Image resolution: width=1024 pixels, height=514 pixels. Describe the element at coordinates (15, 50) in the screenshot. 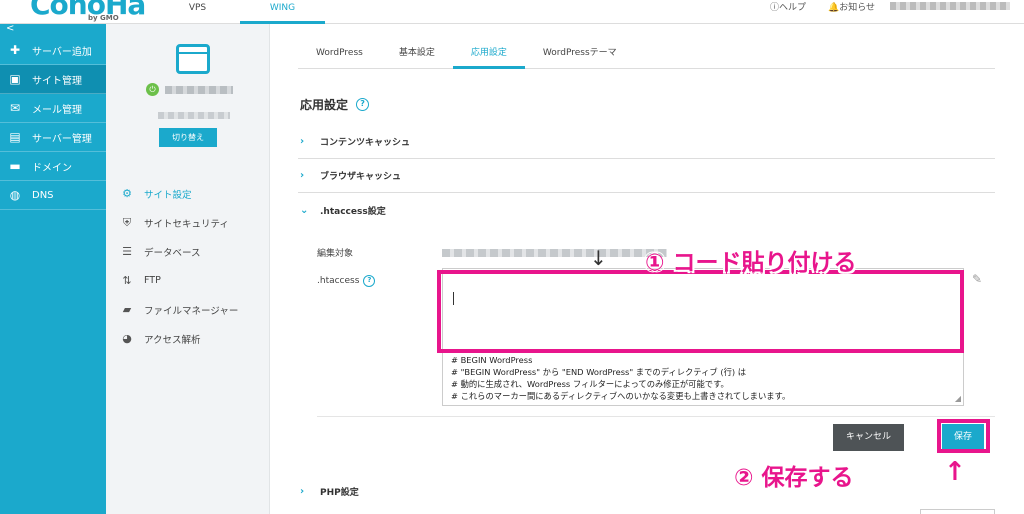

I see `plus-icon: ✚` at that location.